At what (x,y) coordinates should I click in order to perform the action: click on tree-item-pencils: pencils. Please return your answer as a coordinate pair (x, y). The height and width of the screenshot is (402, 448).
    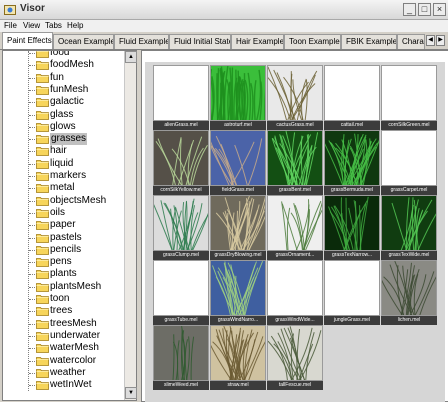
    Looking at the image, I should click on (76, 250).